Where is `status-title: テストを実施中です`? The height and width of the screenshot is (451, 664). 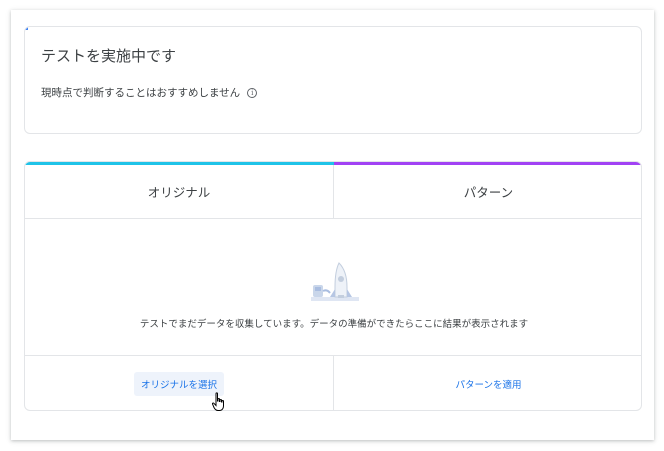 status-title: テストを実施中です is located at coordinates (109, 56).